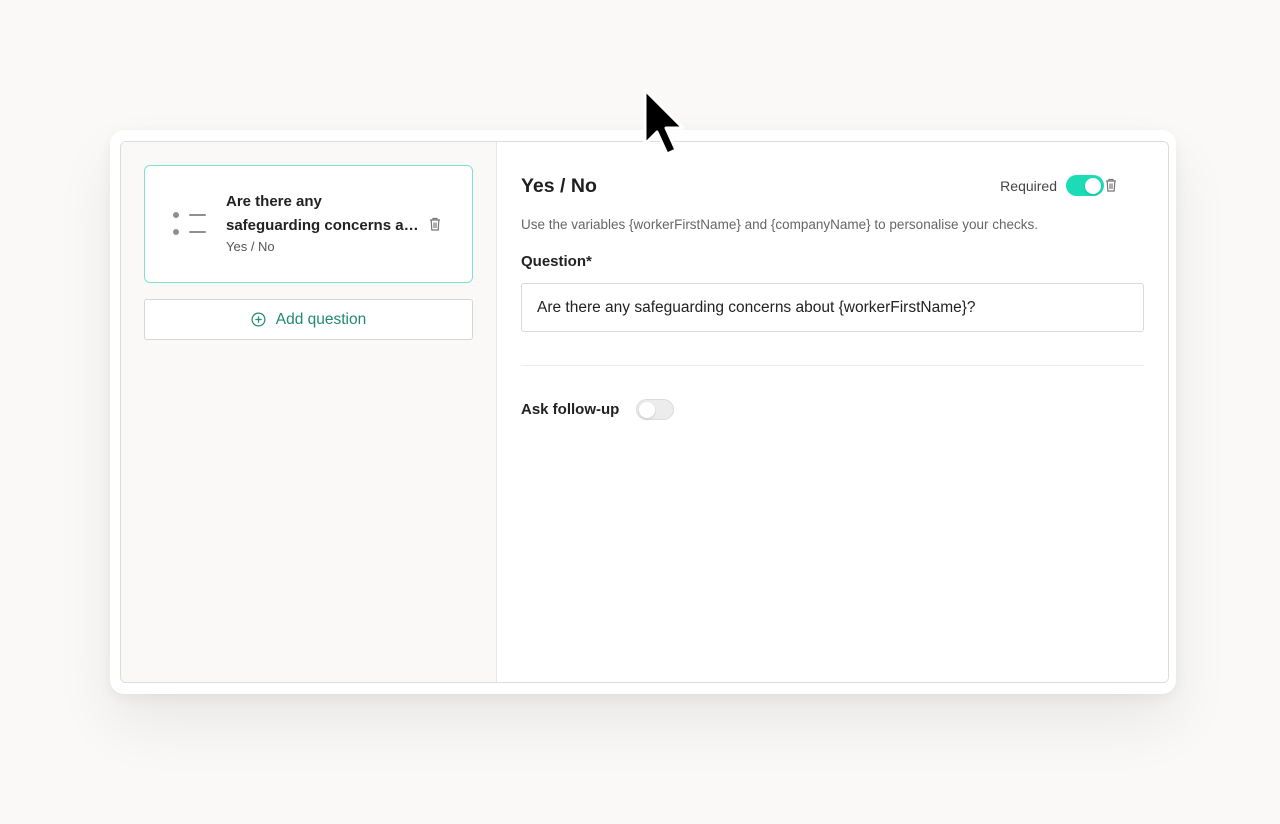  I want to click on follow-up-control: Ask follow-up, so click(598, 409).